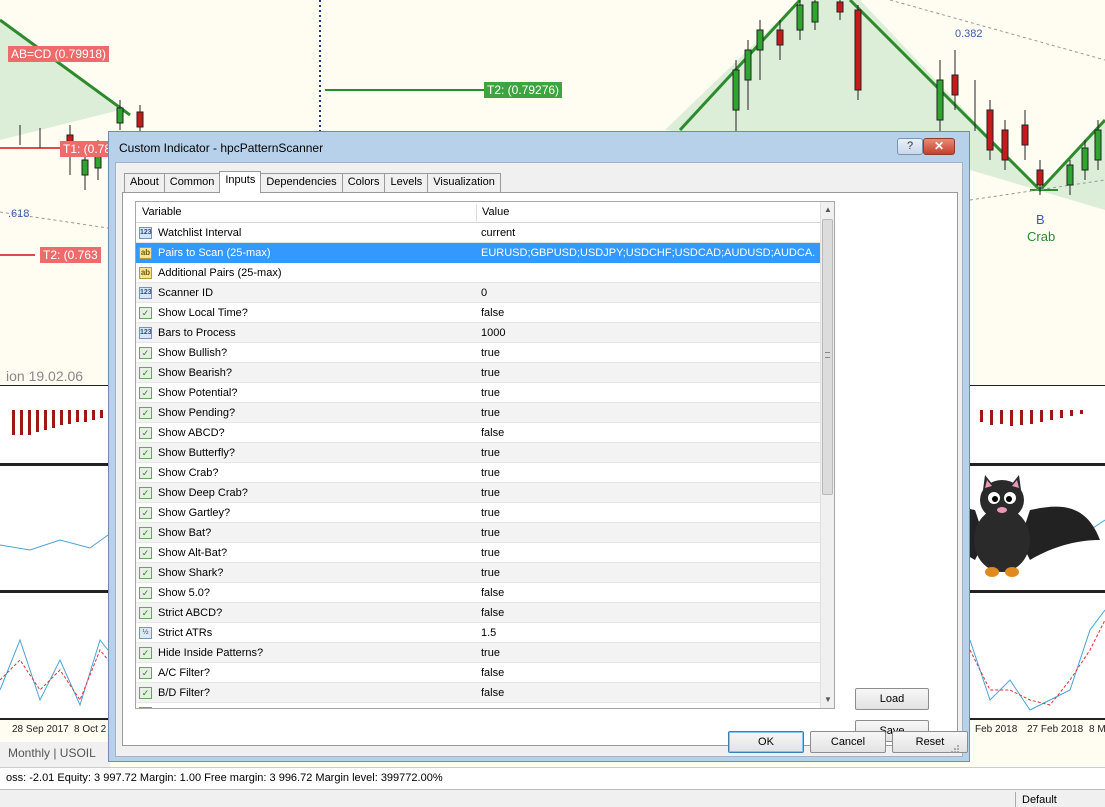 The width and height of the screenshot is (1105, 807). I want to click on param-row: ✓ Show Crab? true, so click(478, 473).